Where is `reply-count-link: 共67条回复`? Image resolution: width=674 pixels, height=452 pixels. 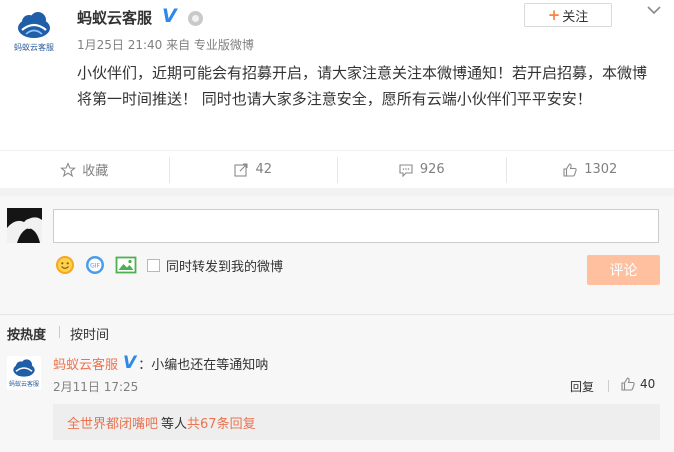 reply-count-link: 共67条回复 is located at coordinates (221, 422).